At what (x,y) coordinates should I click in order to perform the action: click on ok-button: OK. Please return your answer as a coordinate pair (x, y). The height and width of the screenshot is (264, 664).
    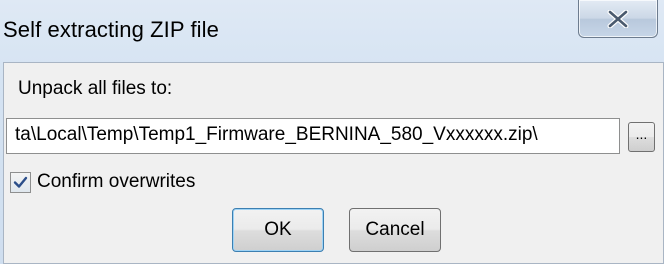
    Looking at the image, I should click on (278, 230).